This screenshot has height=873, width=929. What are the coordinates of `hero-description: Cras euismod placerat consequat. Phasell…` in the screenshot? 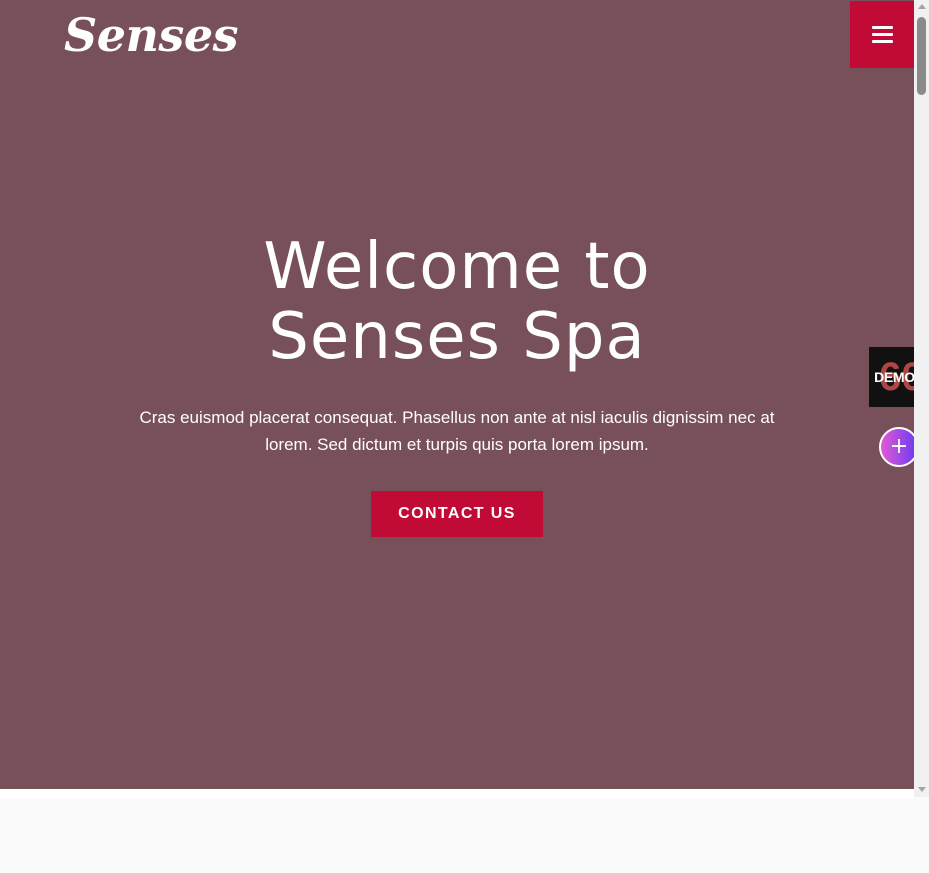 It's located at (457, 431).